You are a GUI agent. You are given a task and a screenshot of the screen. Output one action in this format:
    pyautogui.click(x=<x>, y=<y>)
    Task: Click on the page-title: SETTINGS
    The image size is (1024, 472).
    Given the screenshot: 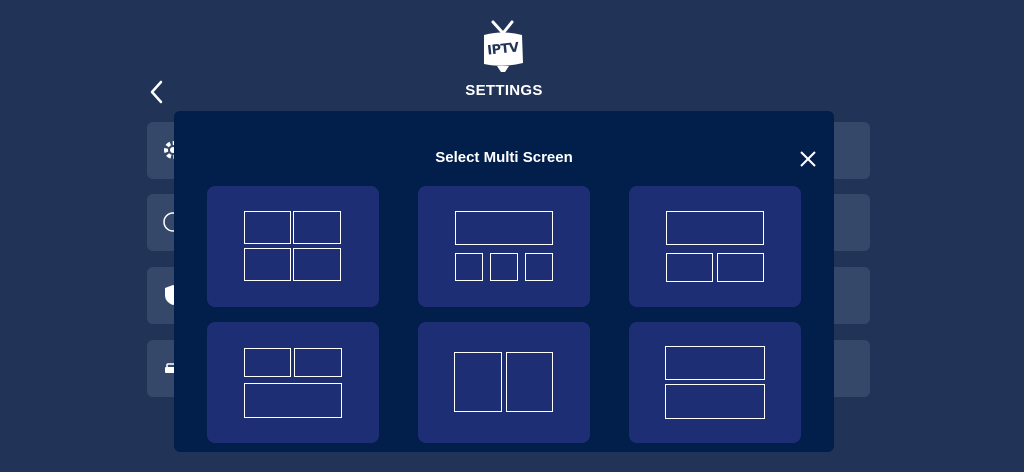 What is the action you would take?
    pyautogui.click(x=504, y=90)
    